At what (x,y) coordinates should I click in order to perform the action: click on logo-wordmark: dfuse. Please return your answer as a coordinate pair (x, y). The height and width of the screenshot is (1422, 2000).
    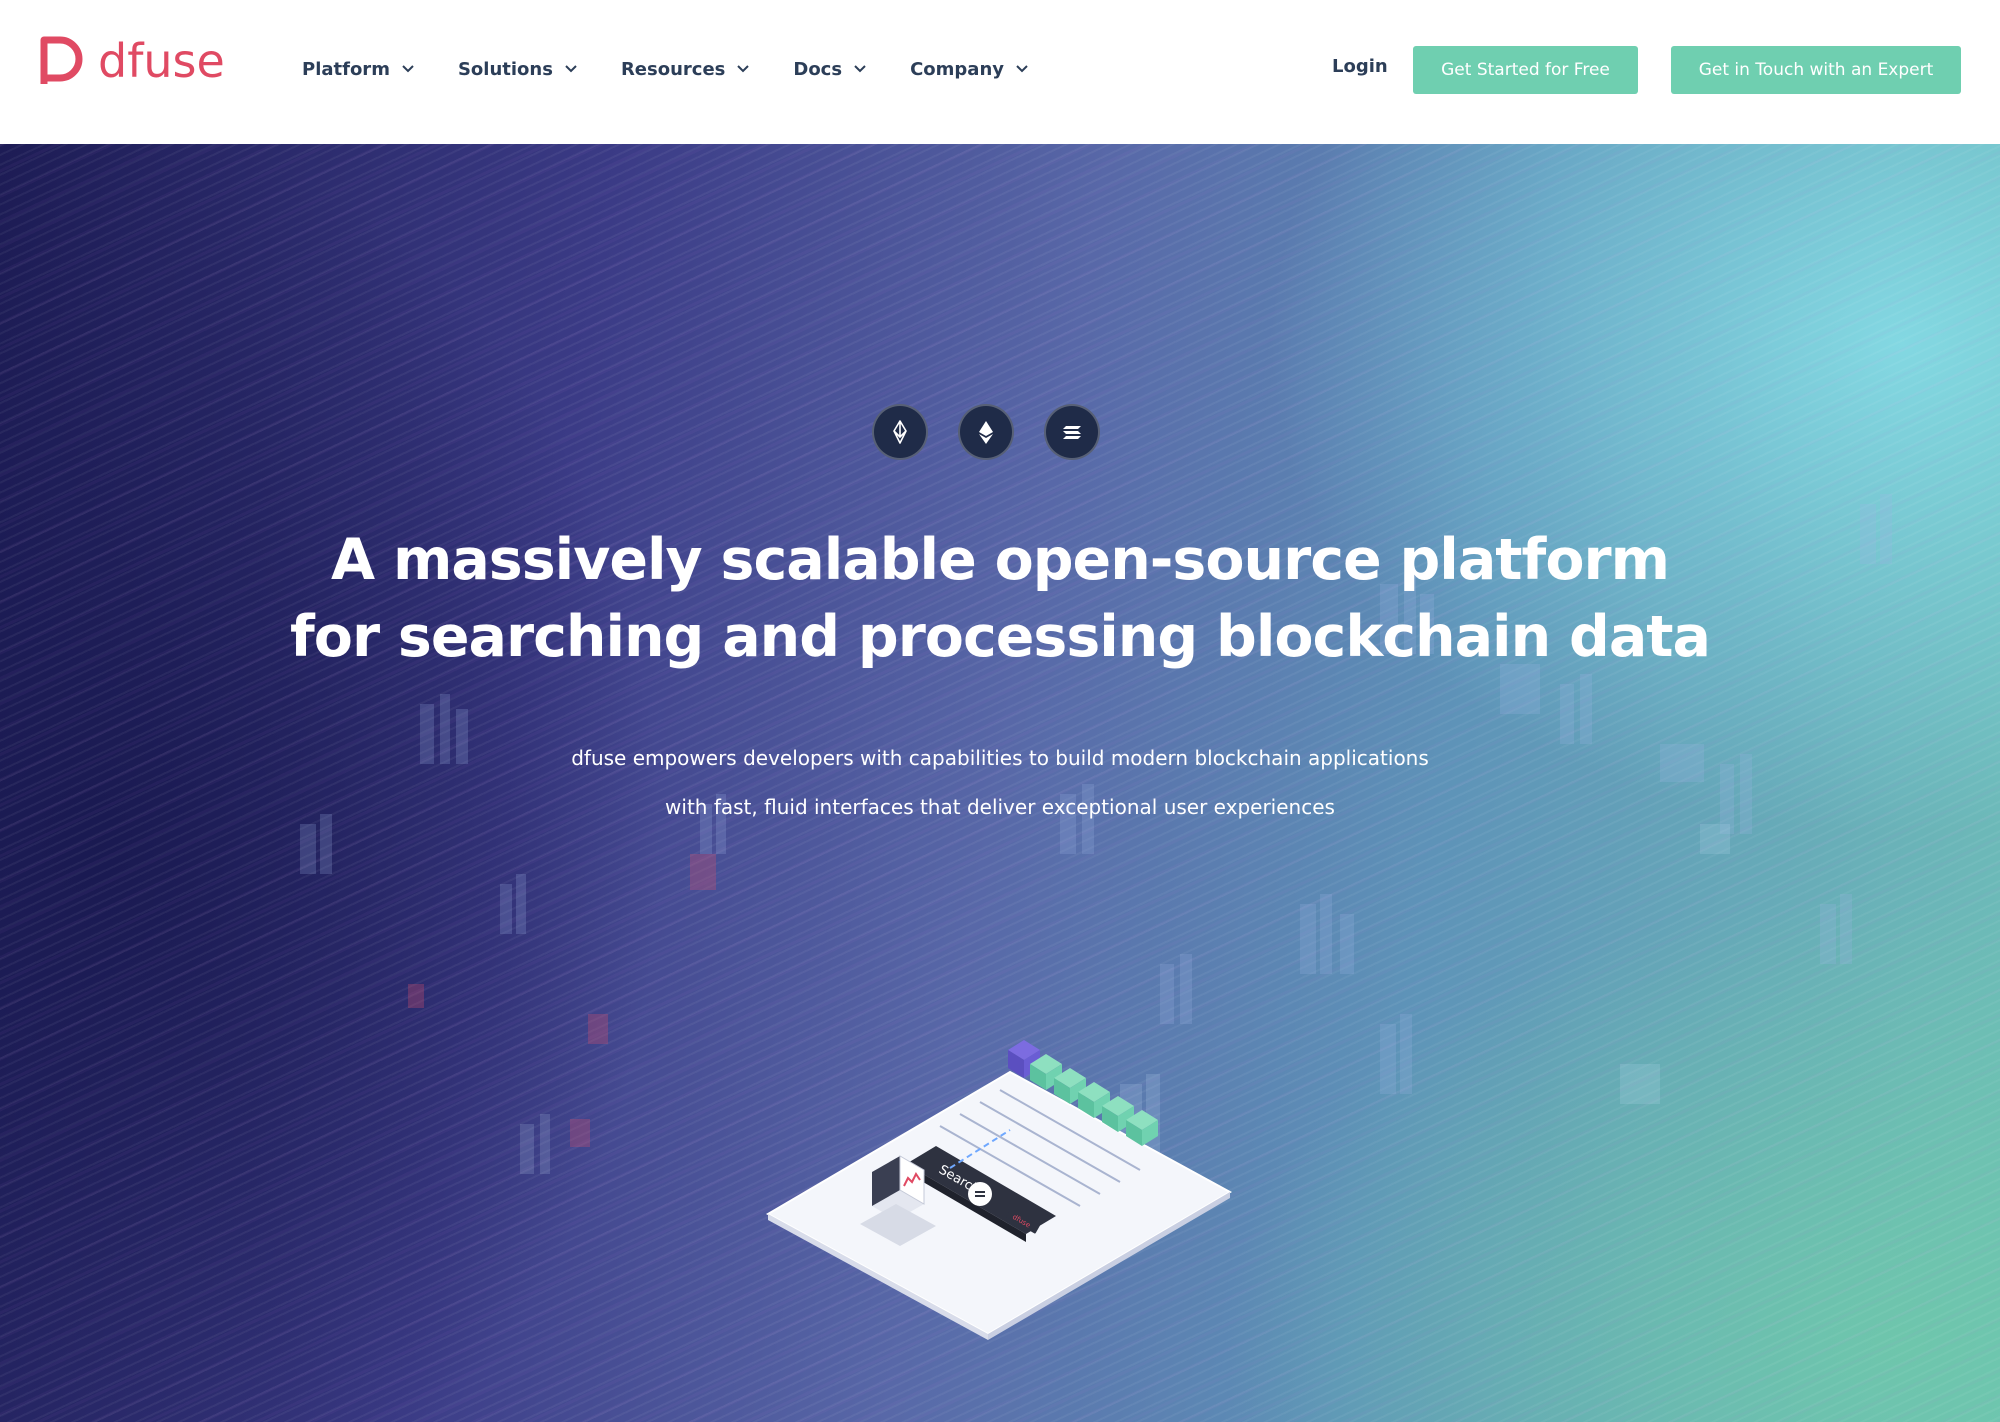
    Looking at the image, I should click on (161, 61).